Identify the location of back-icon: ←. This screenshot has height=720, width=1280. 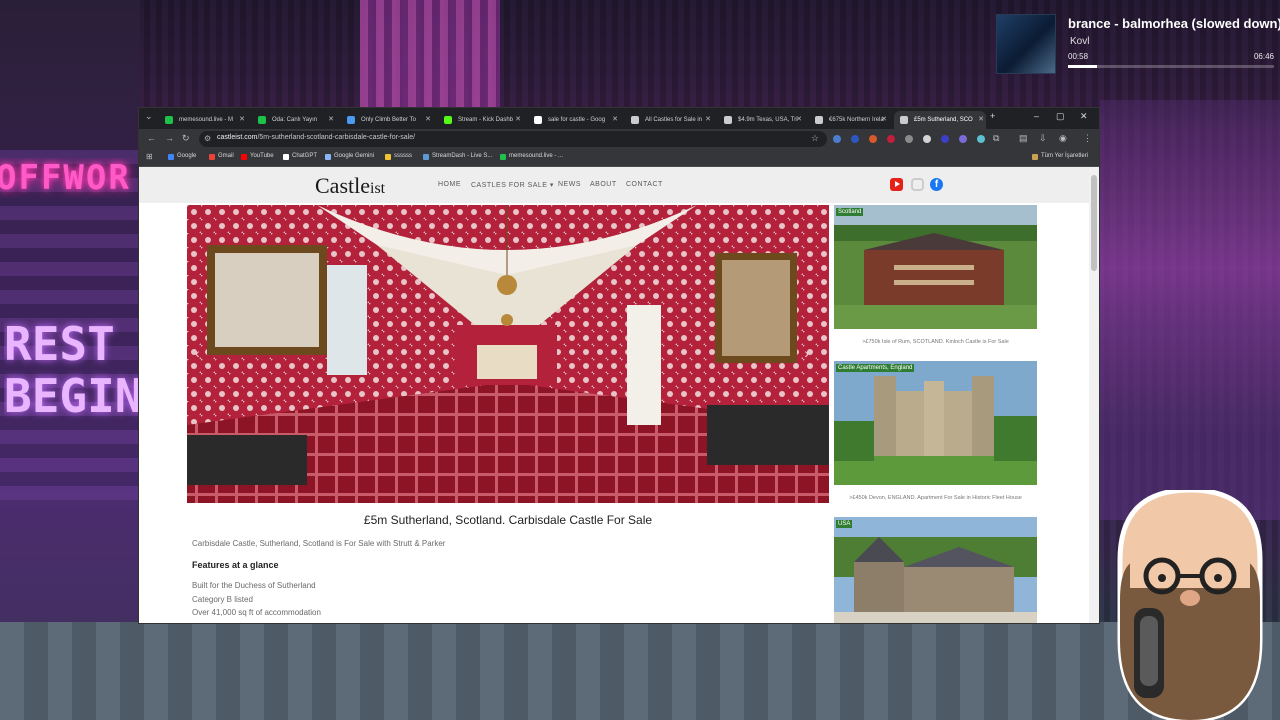
(151, 138).